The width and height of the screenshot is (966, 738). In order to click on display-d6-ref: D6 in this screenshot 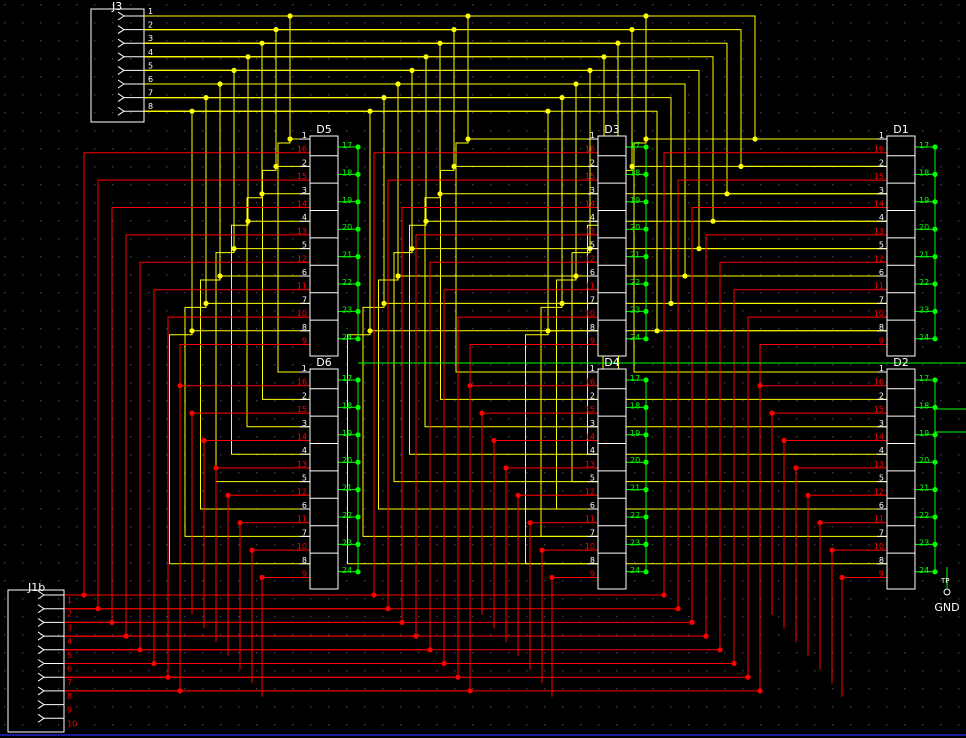, I will do `click(323, 362)`.